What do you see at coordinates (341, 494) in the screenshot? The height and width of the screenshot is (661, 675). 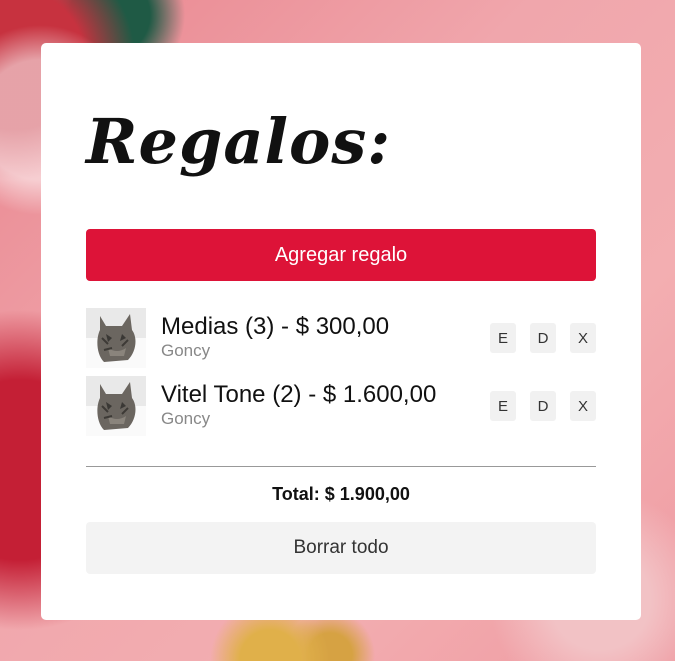 I see `total-label: Total: $ 1.900,00` at bounding box center [341, 494].